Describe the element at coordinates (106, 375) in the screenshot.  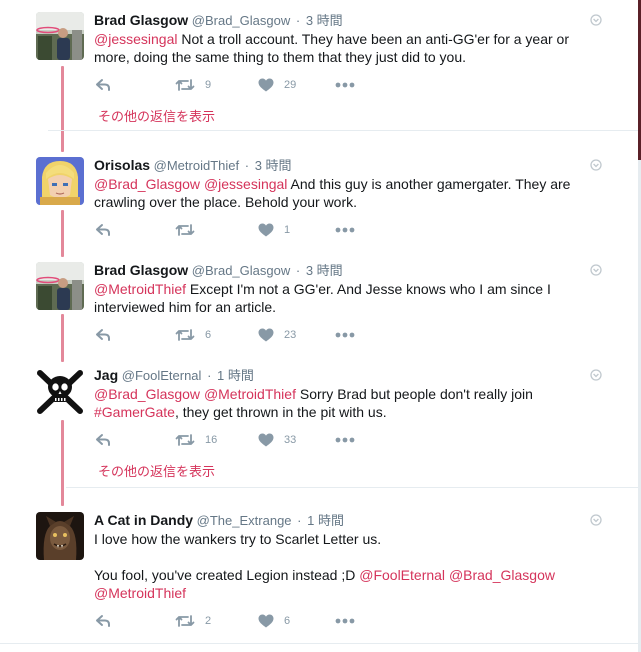
I see `display-name: Jag` at that location.